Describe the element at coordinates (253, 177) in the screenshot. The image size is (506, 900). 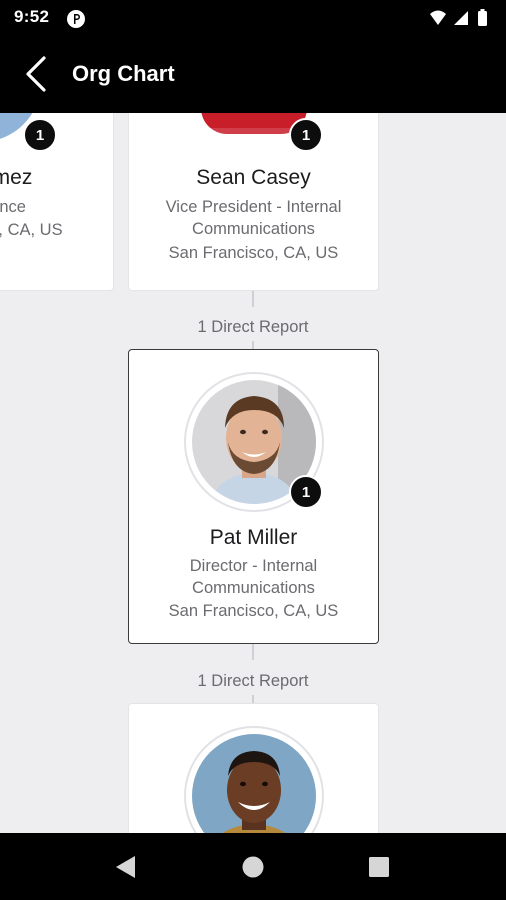
I see `peer-name: Sean Casey` at that location.